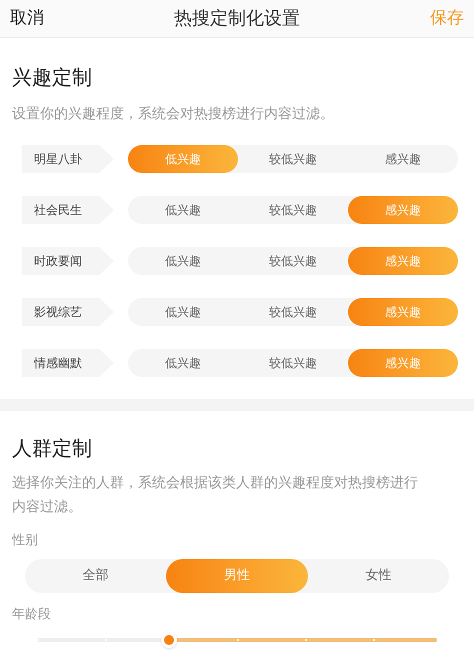 This screenshot has height=671, width=474. What do you see at coordinates (215, 495) in the screenshot?
I see `section-description: 选择你关注的人群，系统会根据该类人群的兴趣程度对热搜榜进行内容过滤。` at bounding box center [215, 495].